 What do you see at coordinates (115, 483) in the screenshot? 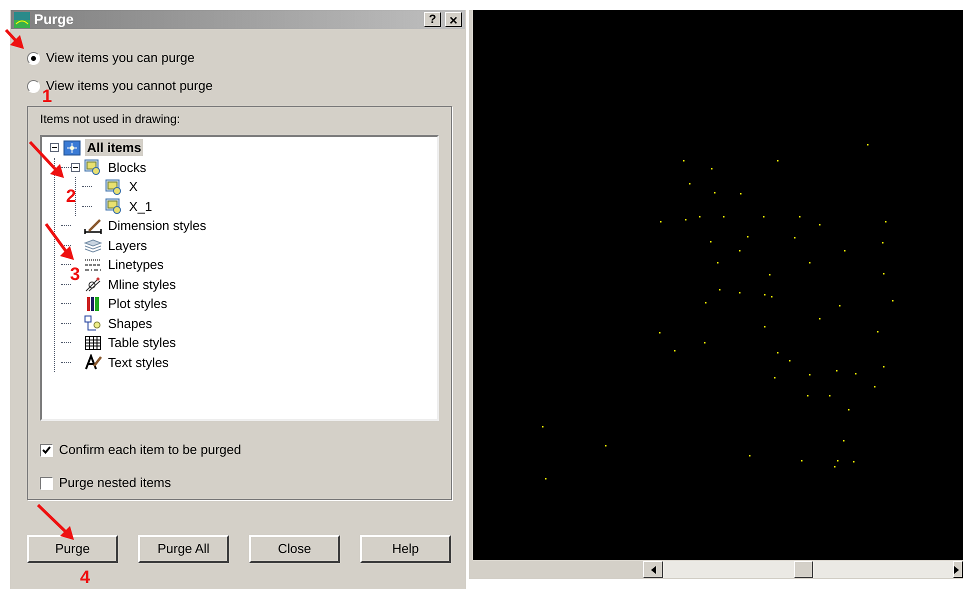
I see `checkbox-label: Purge nested items` at bounding box center [115, 483].